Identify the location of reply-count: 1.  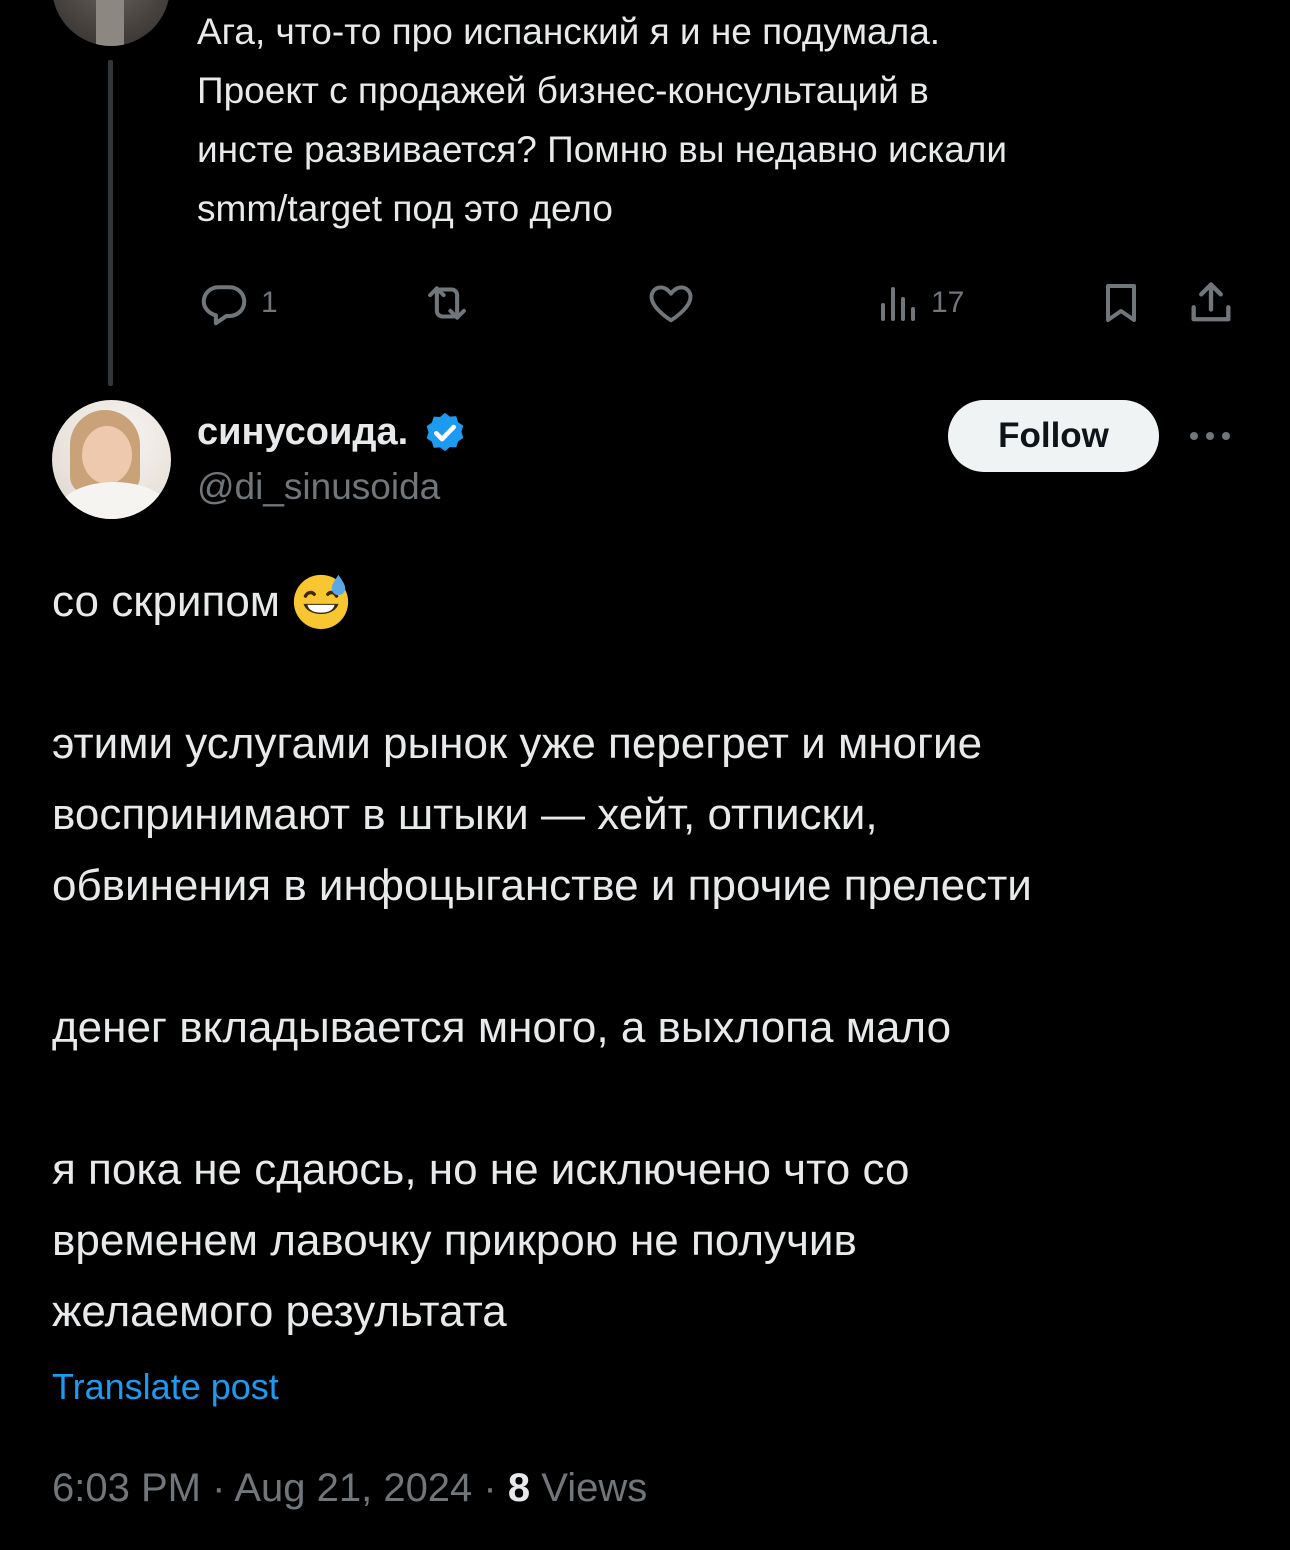
(269, 302).